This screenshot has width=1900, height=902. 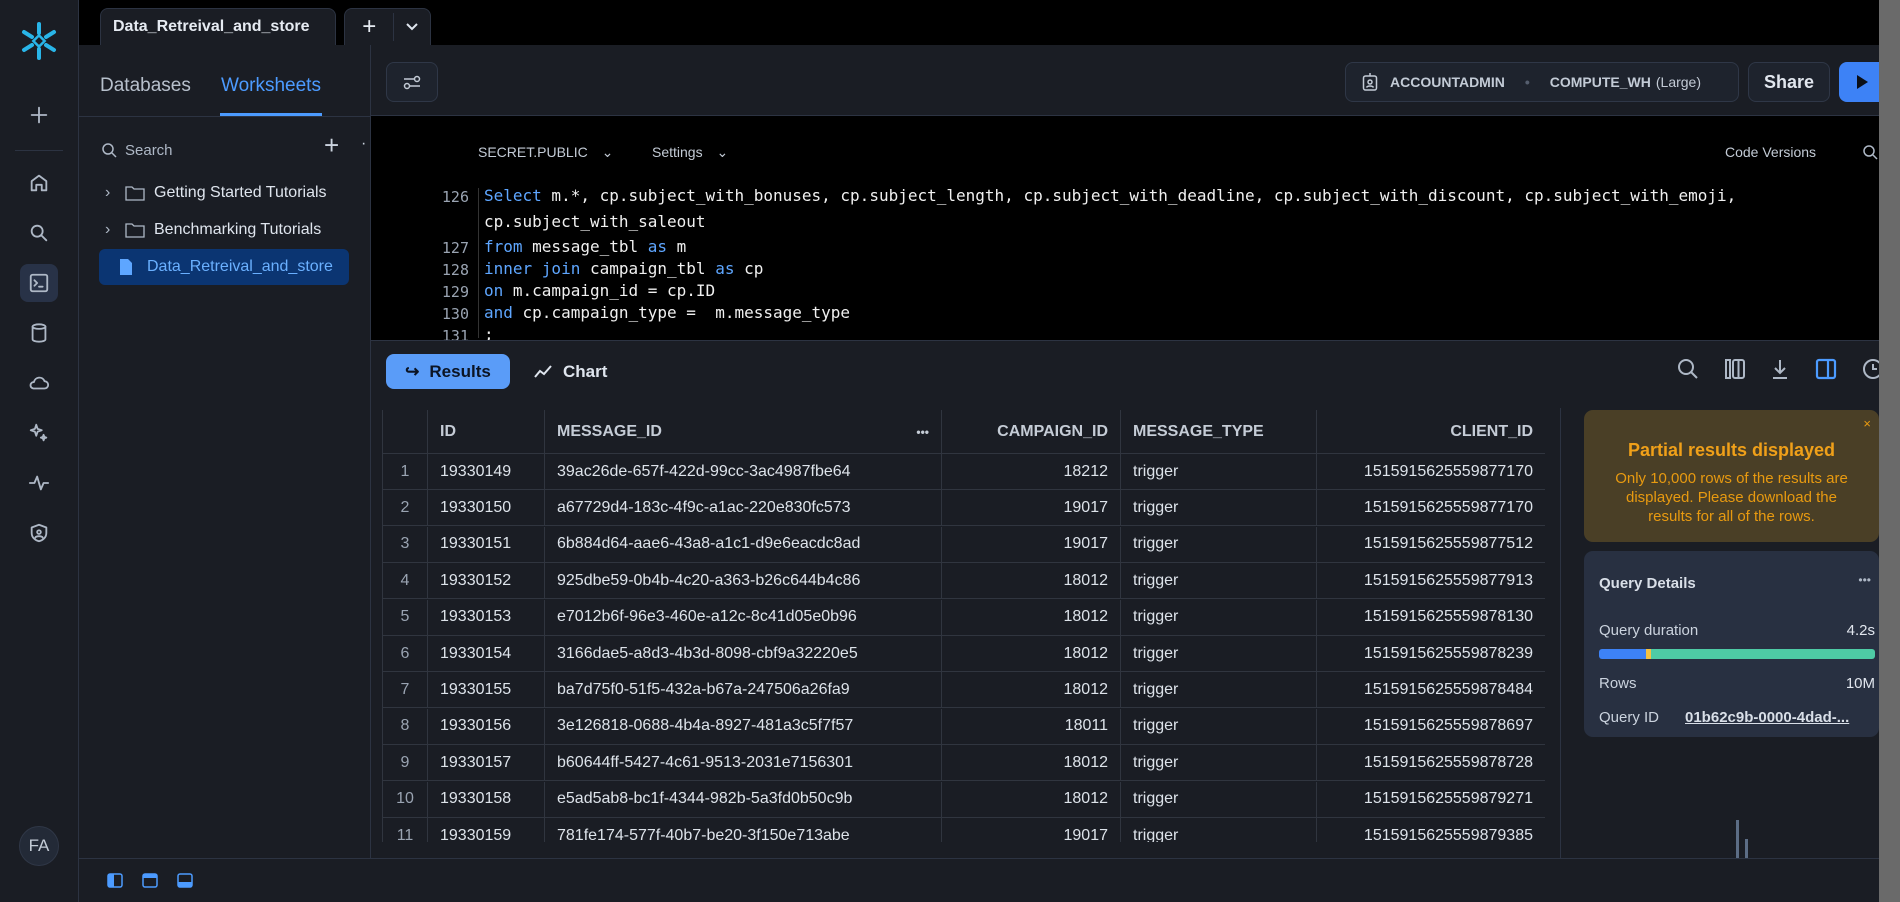 I want to click on table-cell: 4, so click(x=405, y=581).